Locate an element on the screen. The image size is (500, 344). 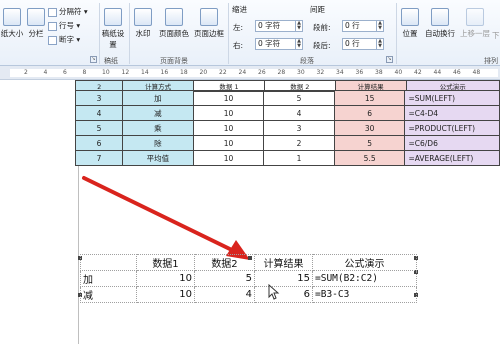
ruler-tick-label: 44 is located at coordinates (437, 72).